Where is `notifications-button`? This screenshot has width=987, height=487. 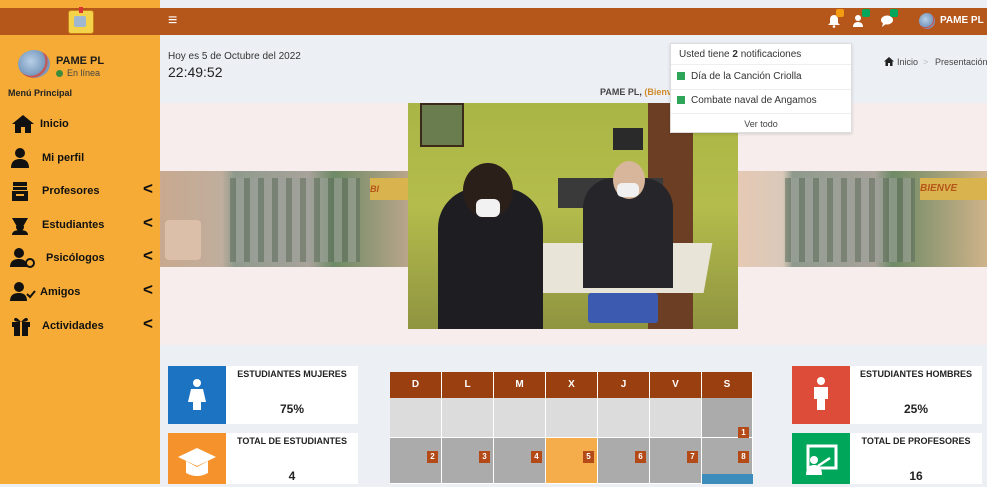 notifications-button is located at coordinates (836, 19).